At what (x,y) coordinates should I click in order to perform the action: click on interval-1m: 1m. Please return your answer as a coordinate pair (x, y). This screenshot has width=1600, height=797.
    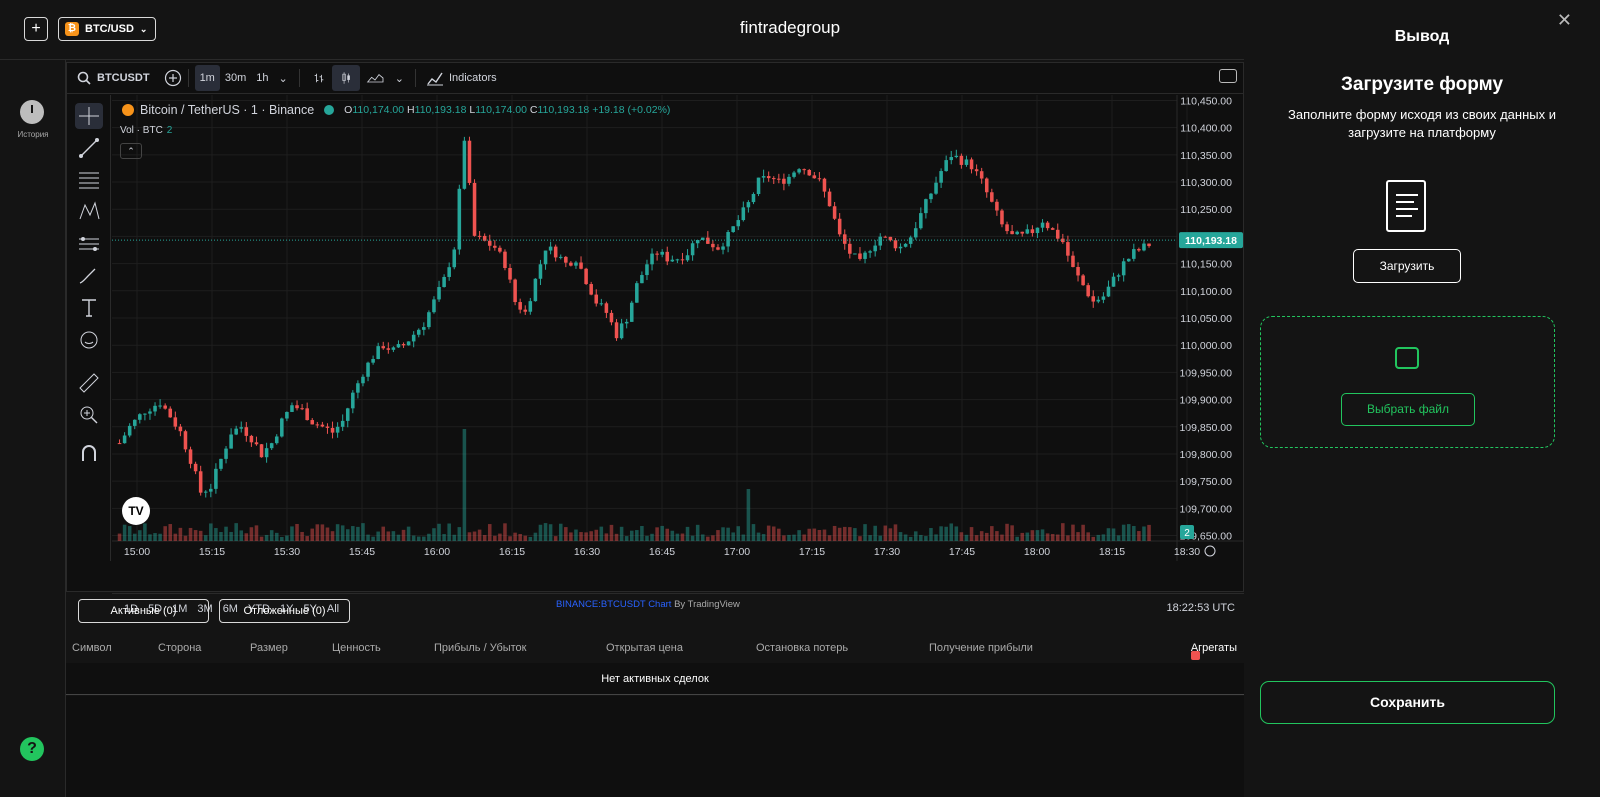
    Looking at the image, I should click on (207, 78).